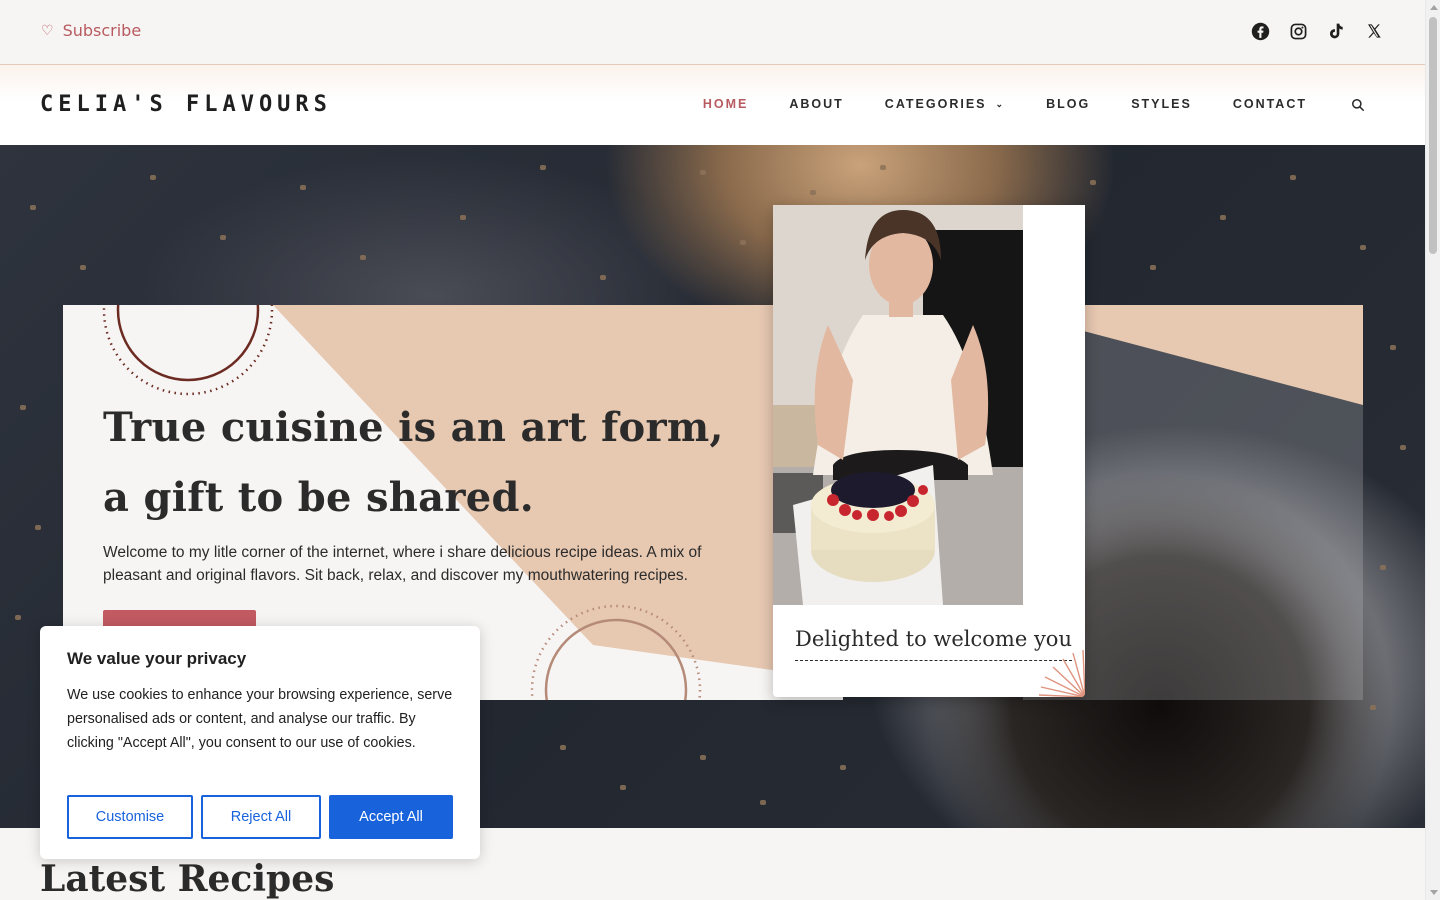 This screenshot has height=900, width=1440. What do you see at coordinates (1374, 31) in the screenshot?
I see `x-icon` at bounding box center [1374, 31].